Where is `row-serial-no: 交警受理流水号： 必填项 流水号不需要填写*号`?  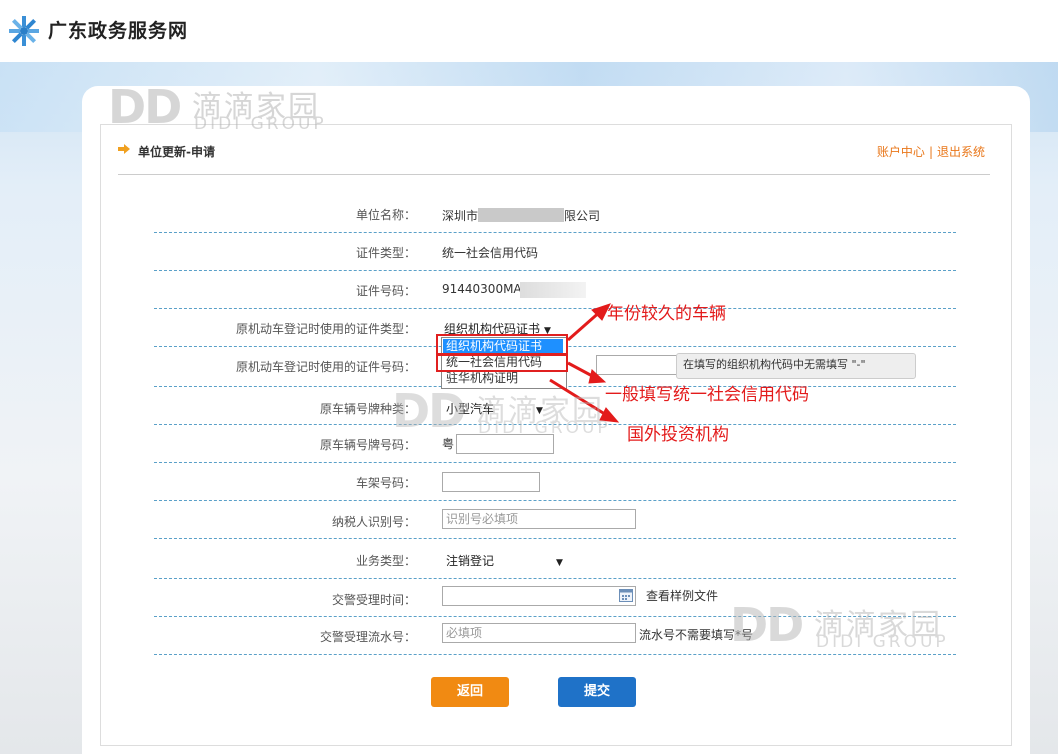 row-serial-no: 交警受理流水号： 必填项 流水号不需要填写*号 is located at coordinates (555, 635).